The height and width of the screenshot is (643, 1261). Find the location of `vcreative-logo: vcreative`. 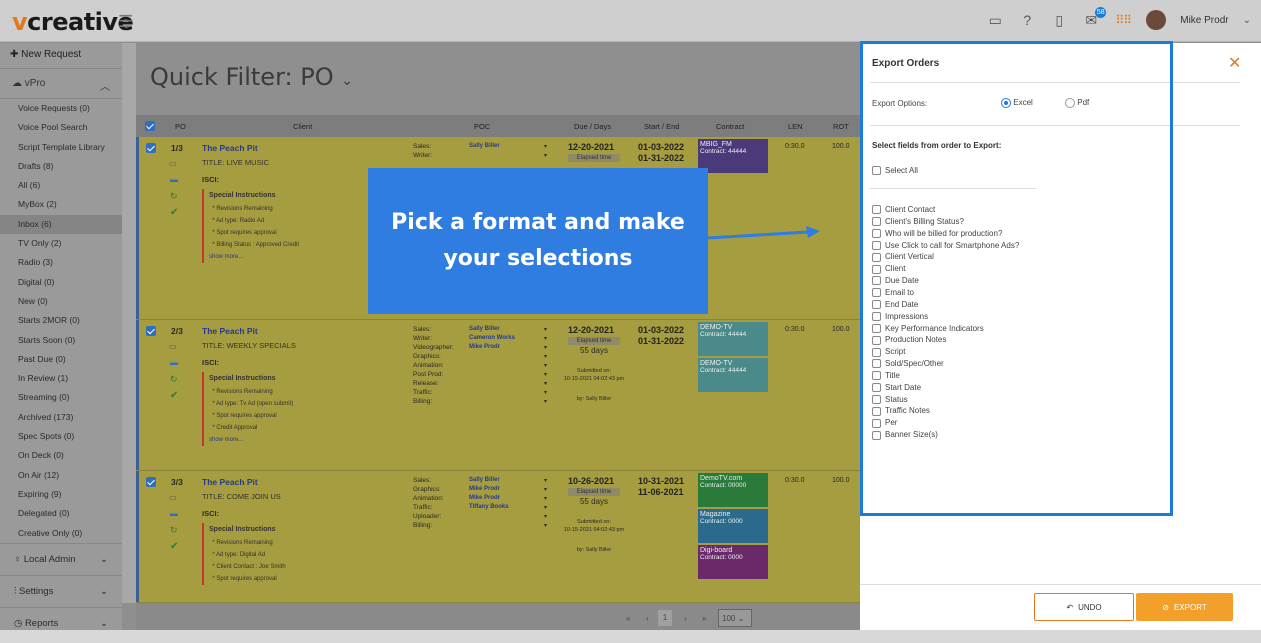

vcreative-logo: vcreative is located at coordinates (73, 22).